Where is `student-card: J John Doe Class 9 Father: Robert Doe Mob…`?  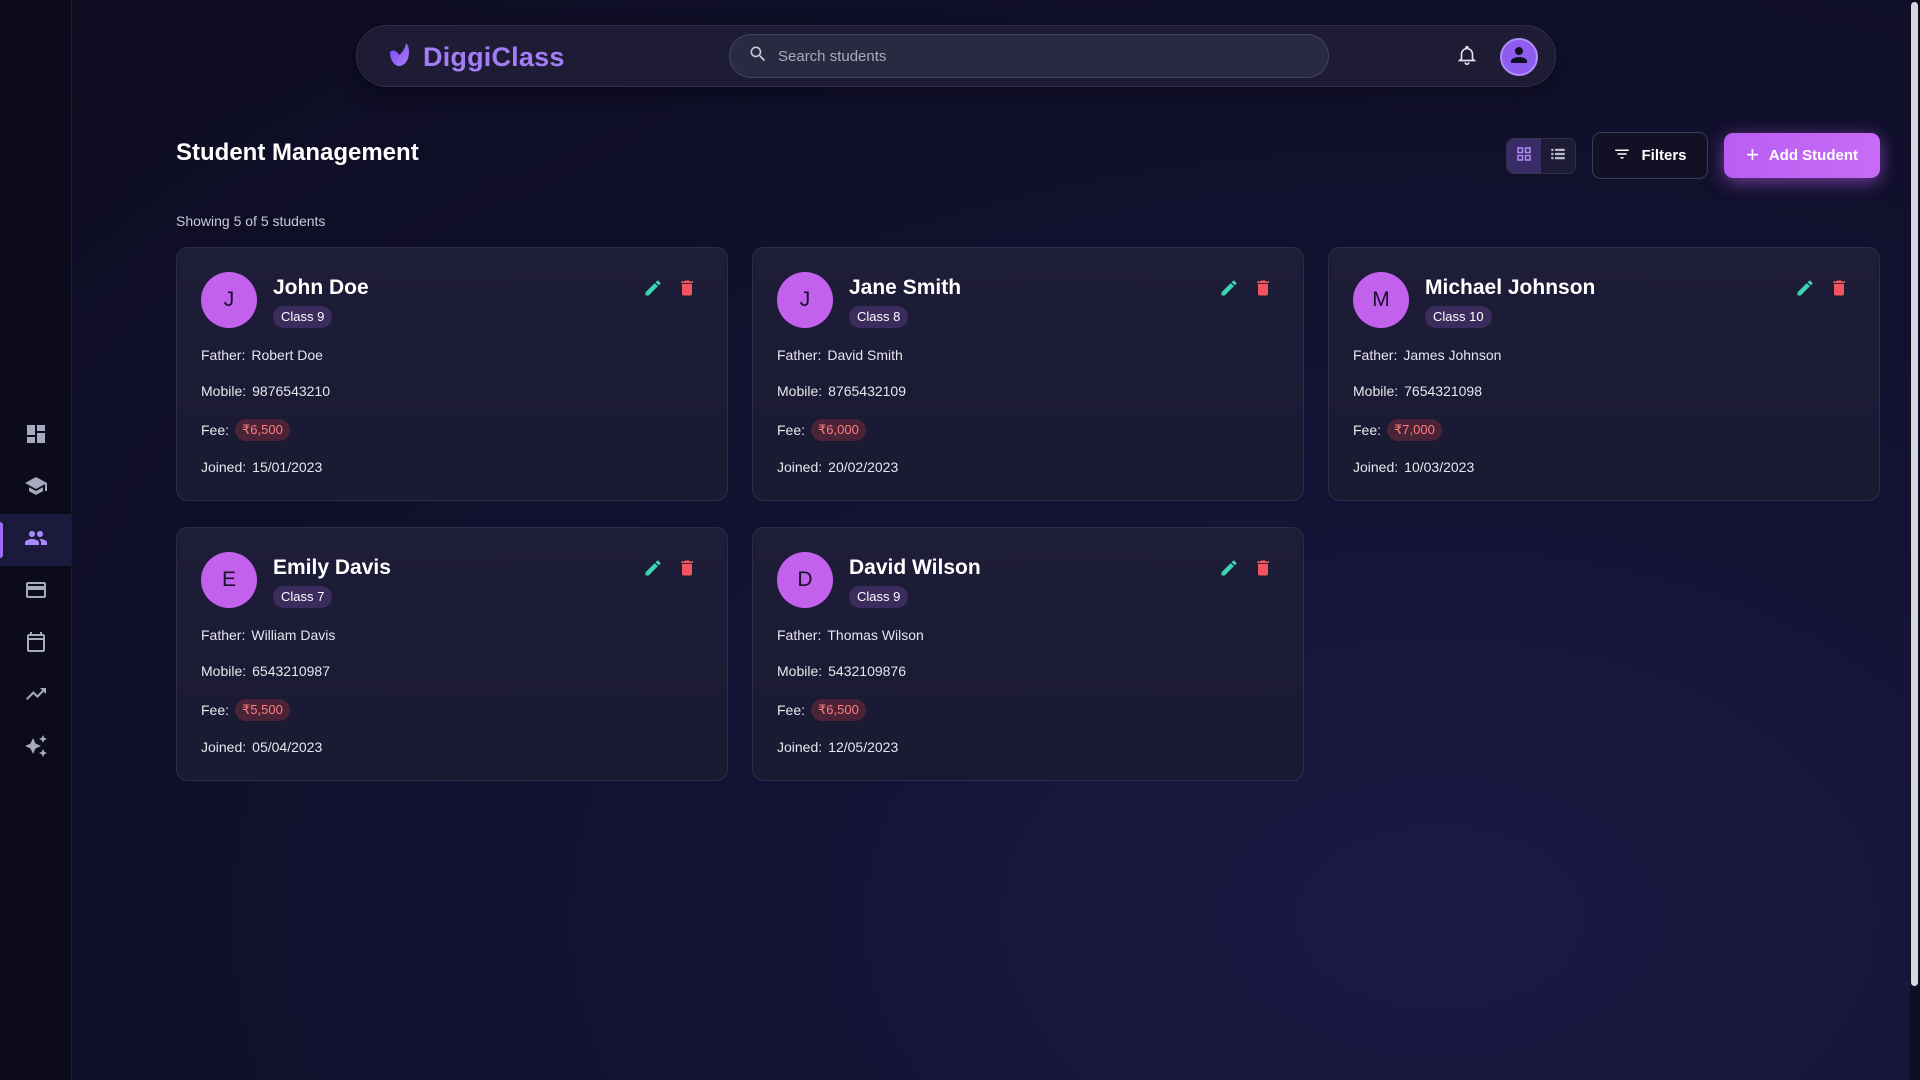 student-card: J John Doe Class 9 Father: Robert Doe Mob… is located at coordinates (452, 374).